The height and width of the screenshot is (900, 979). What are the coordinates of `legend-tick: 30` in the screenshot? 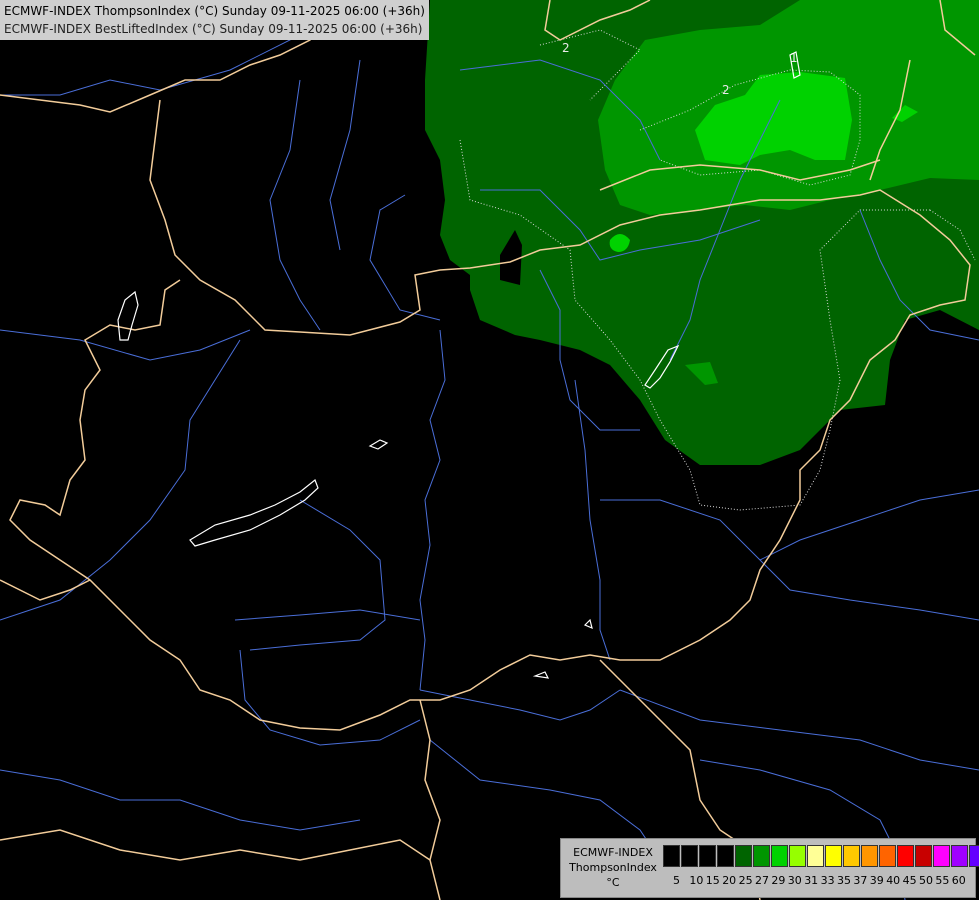 It's located at (794, 880).